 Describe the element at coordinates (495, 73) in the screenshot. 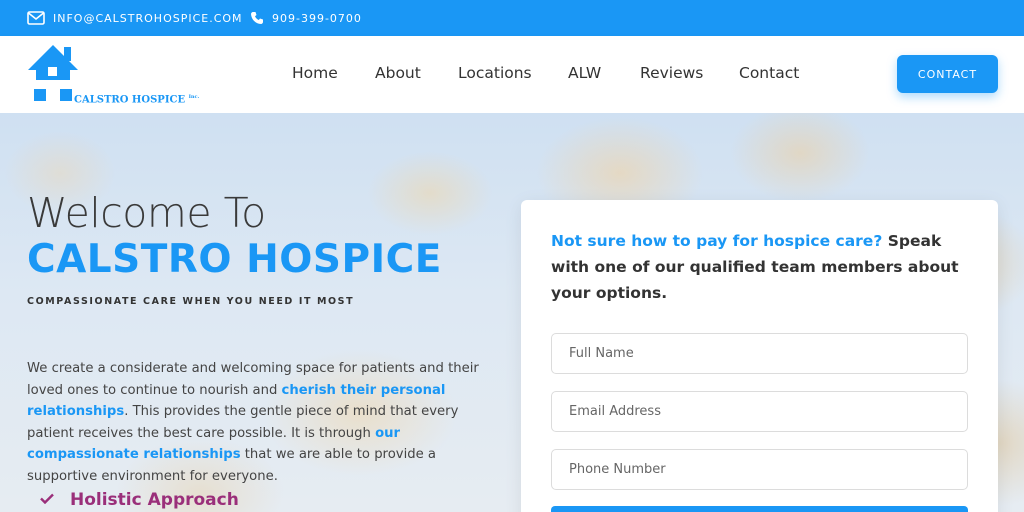

I see `nav-locations: Locations` at that location.